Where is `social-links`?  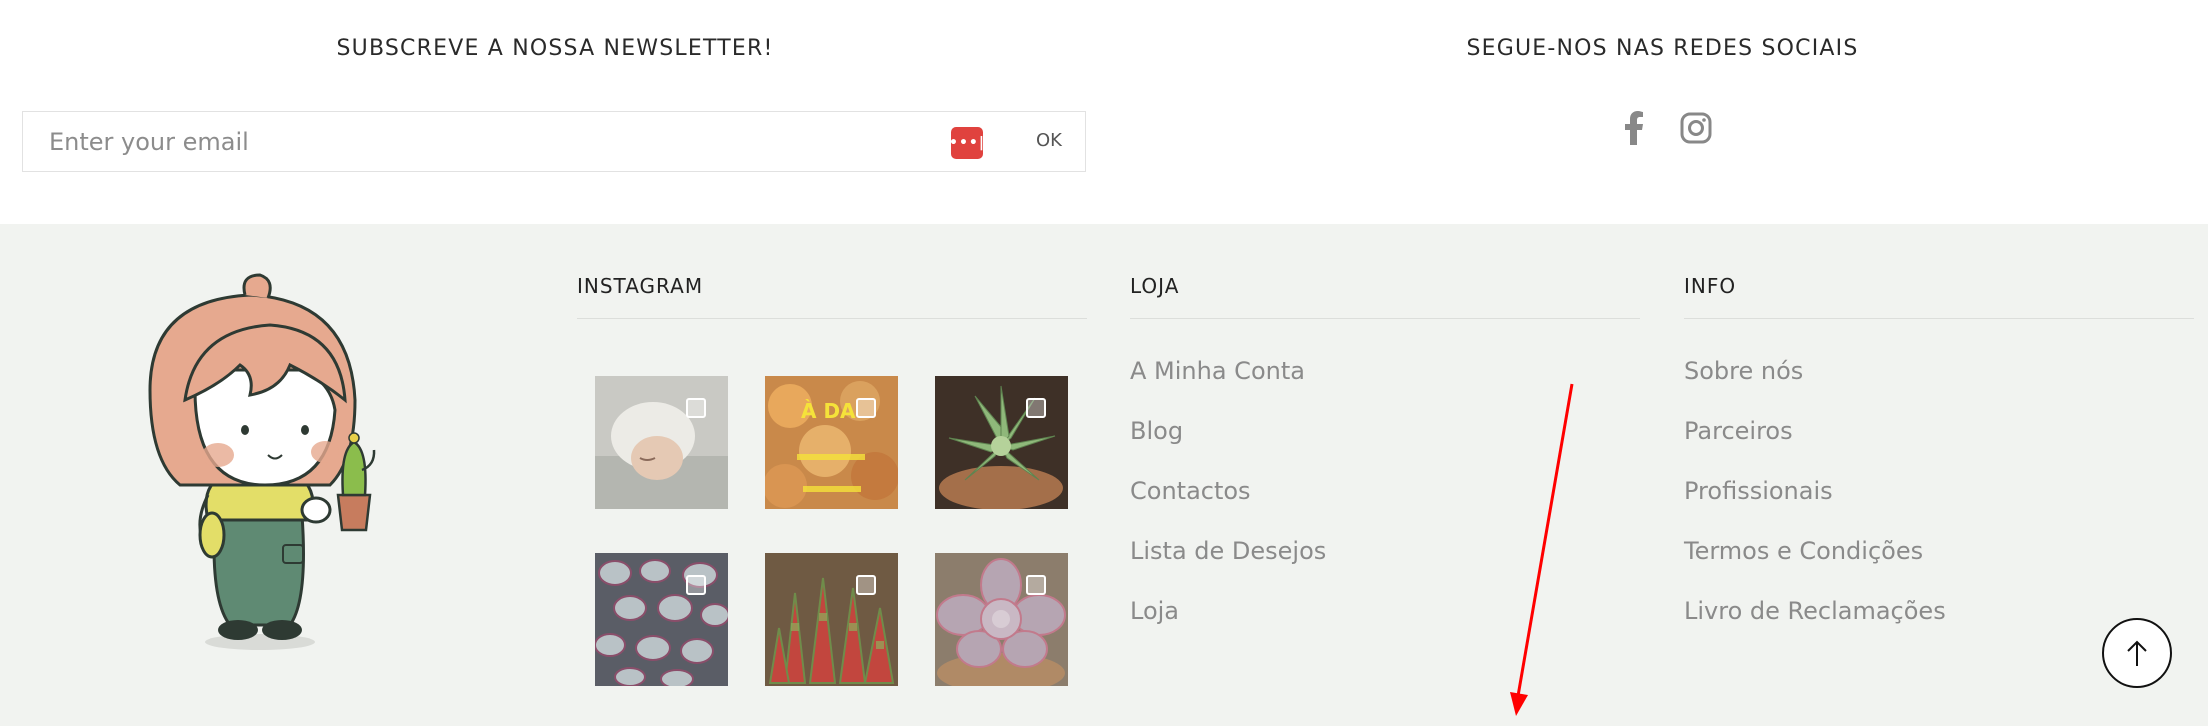 social-links is located at coordinates (1665, 128).